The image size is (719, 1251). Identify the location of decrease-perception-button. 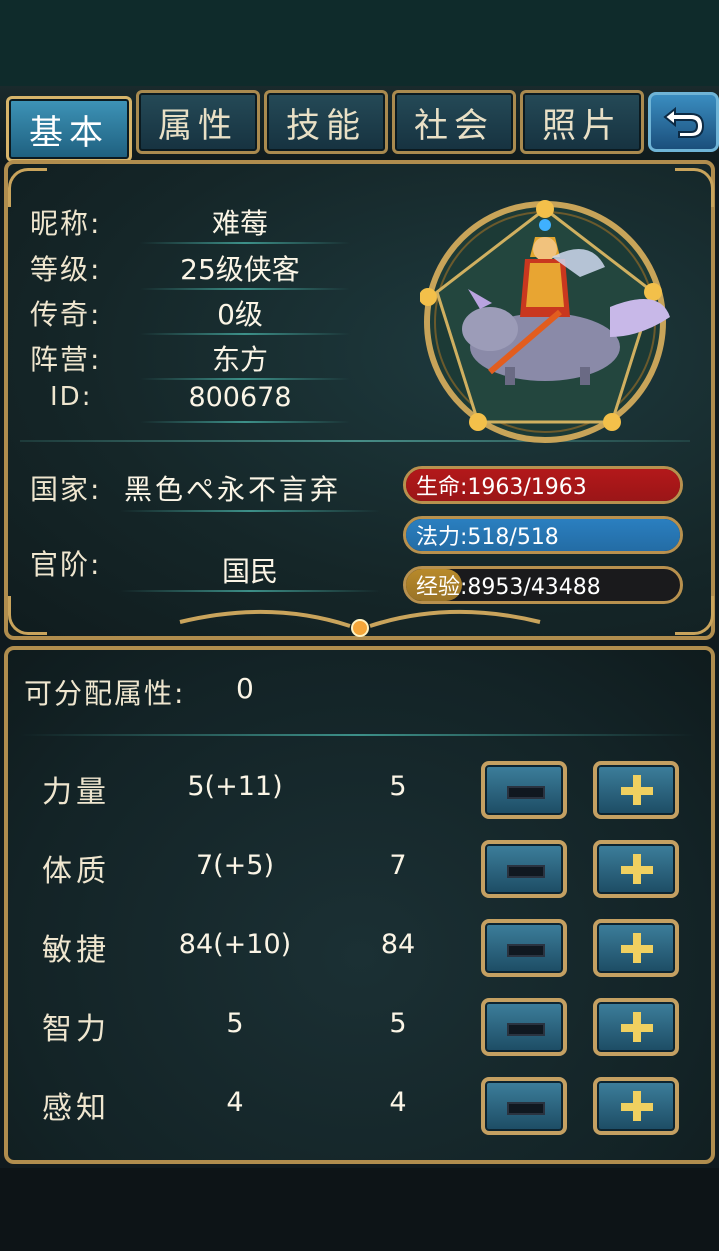
(524, 1106).